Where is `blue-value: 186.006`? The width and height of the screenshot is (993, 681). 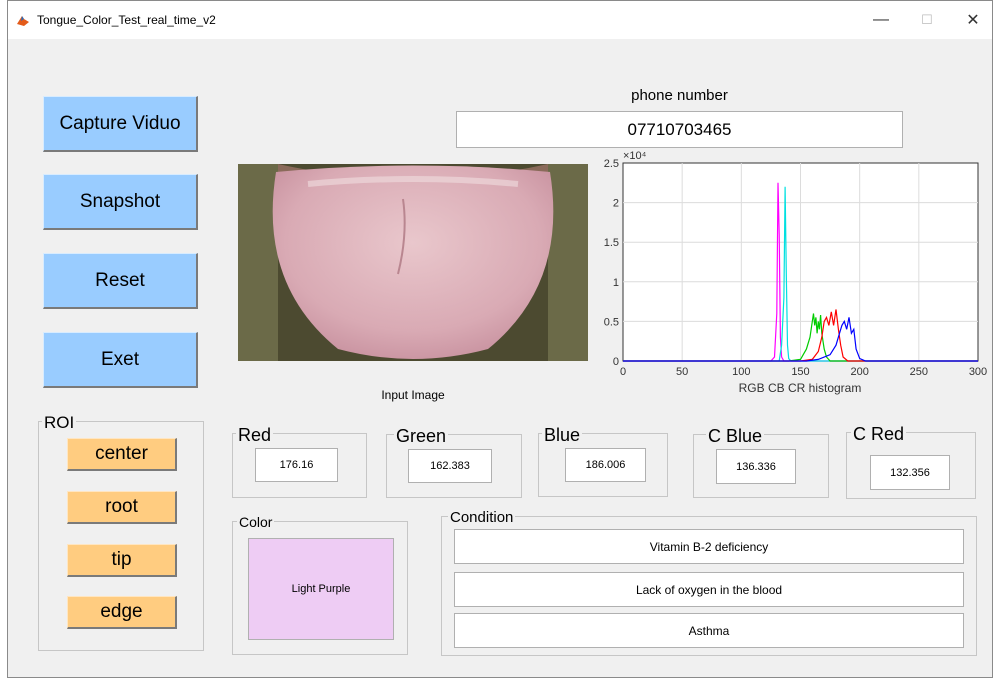 blue-value: 186.006 is located at coordinates (605, 465).